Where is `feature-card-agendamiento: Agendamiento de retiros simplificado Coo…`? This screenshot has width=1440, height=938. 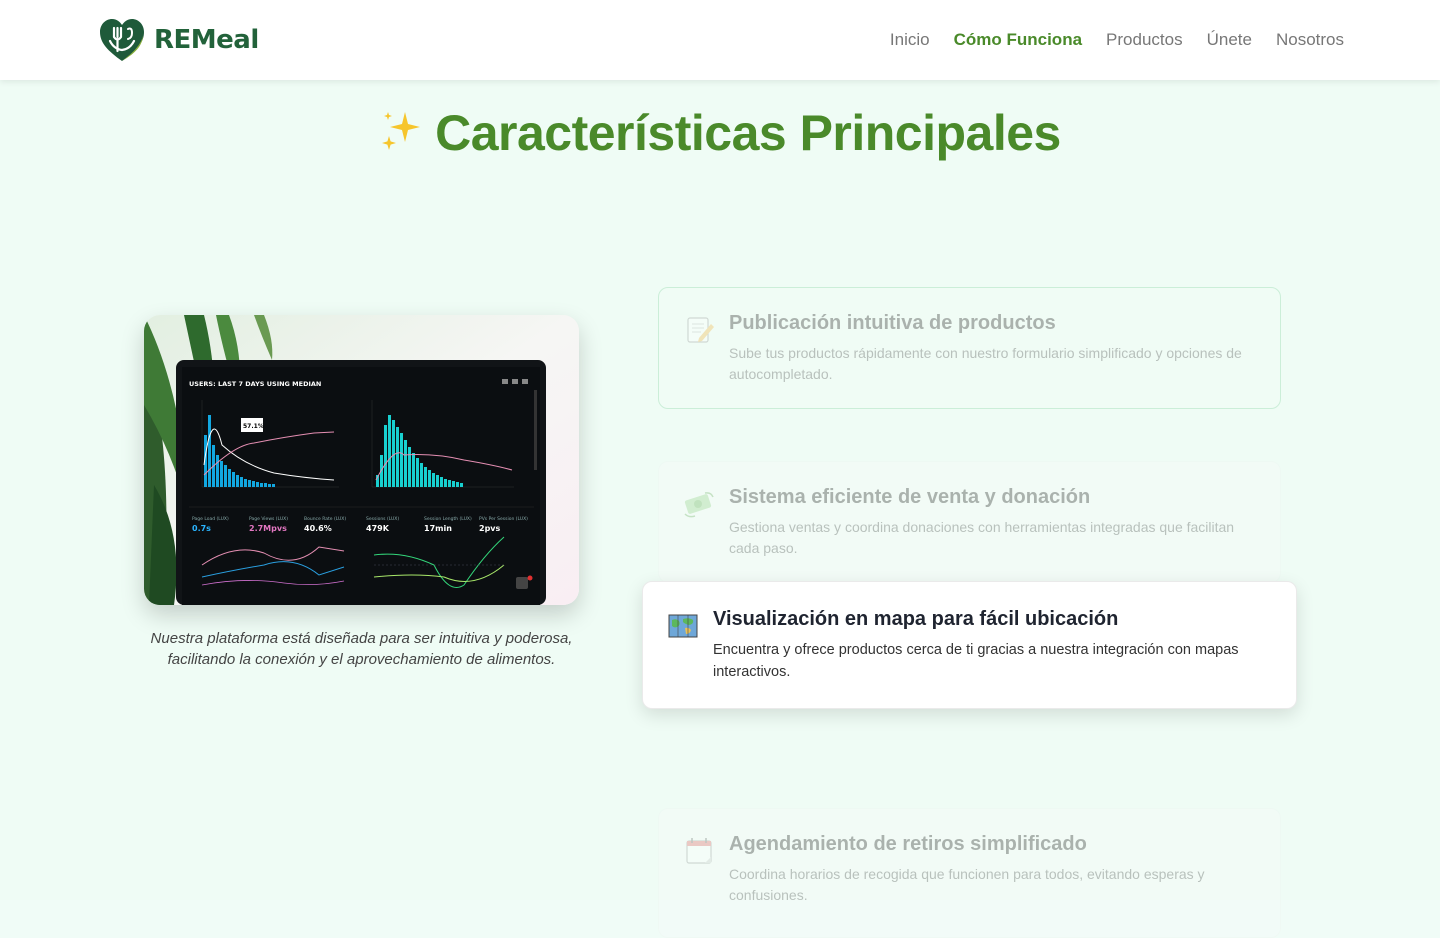
feature-card-agendamiento: Agendamiento de retiros simplificado Coo… is located at coordinates (969, 873).